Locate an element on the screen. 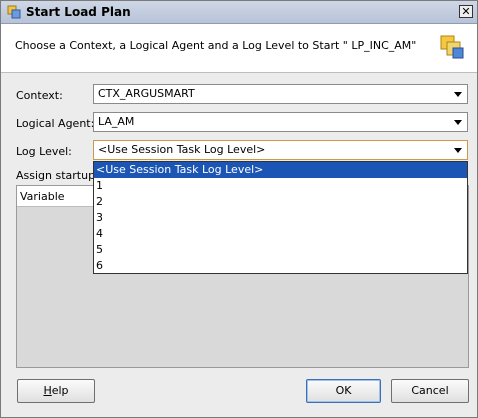  log-level-option: 3 is located at coordinates (280, 218).